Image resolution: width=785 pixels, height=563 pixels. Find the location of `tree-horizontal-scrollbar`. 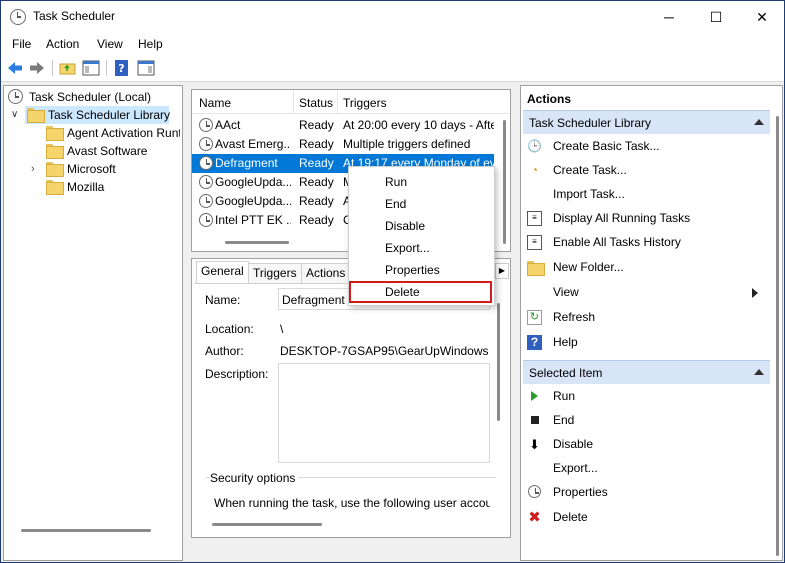

tree-horizontal-scrollbar is located at coordinates (86, 530).